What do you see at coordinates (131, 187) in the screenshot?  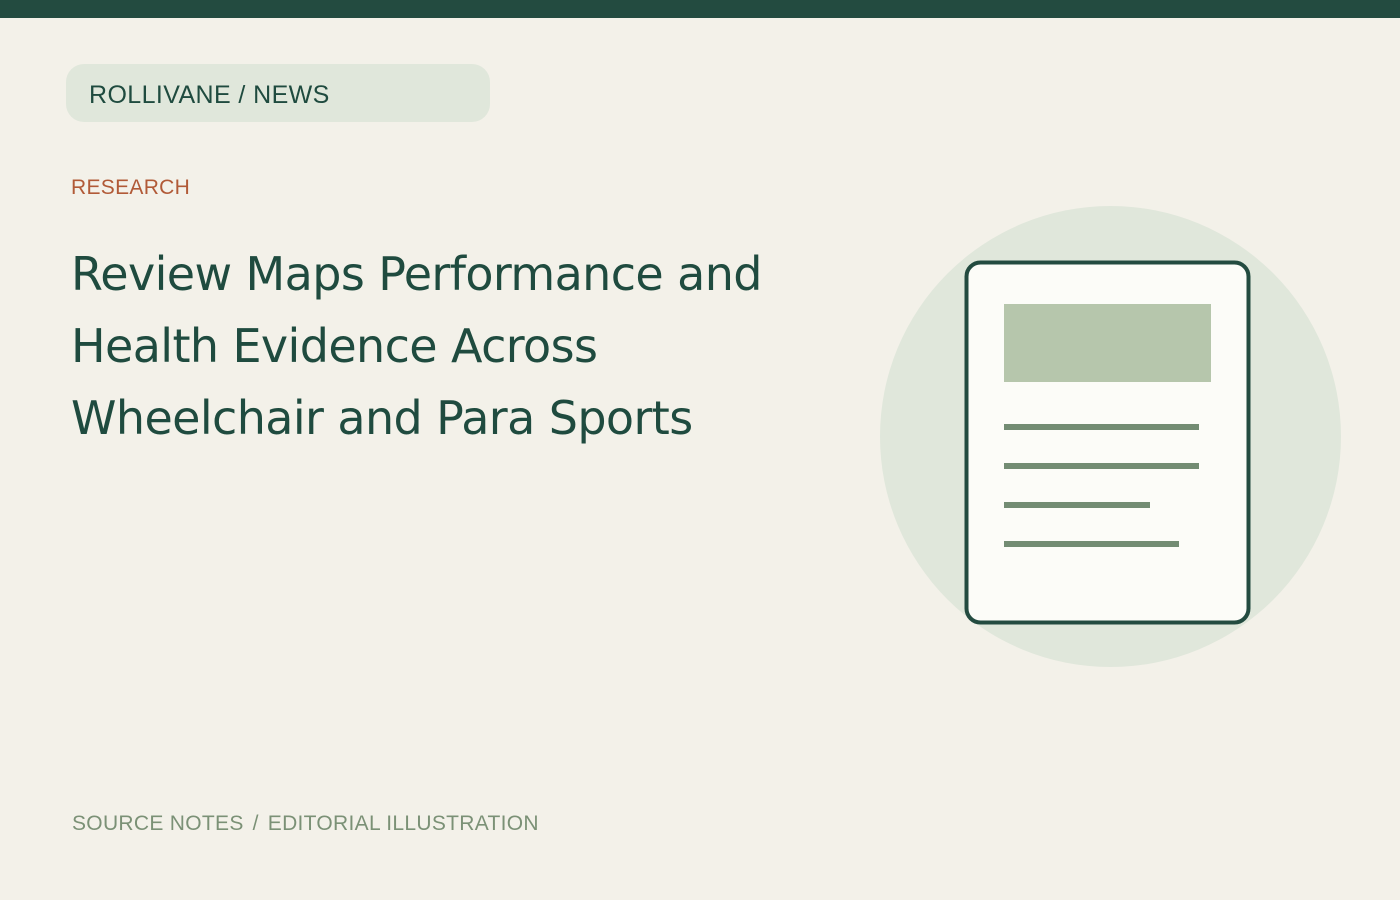 I see `category-label: RESEARCH` at bounding box center [131, 187].